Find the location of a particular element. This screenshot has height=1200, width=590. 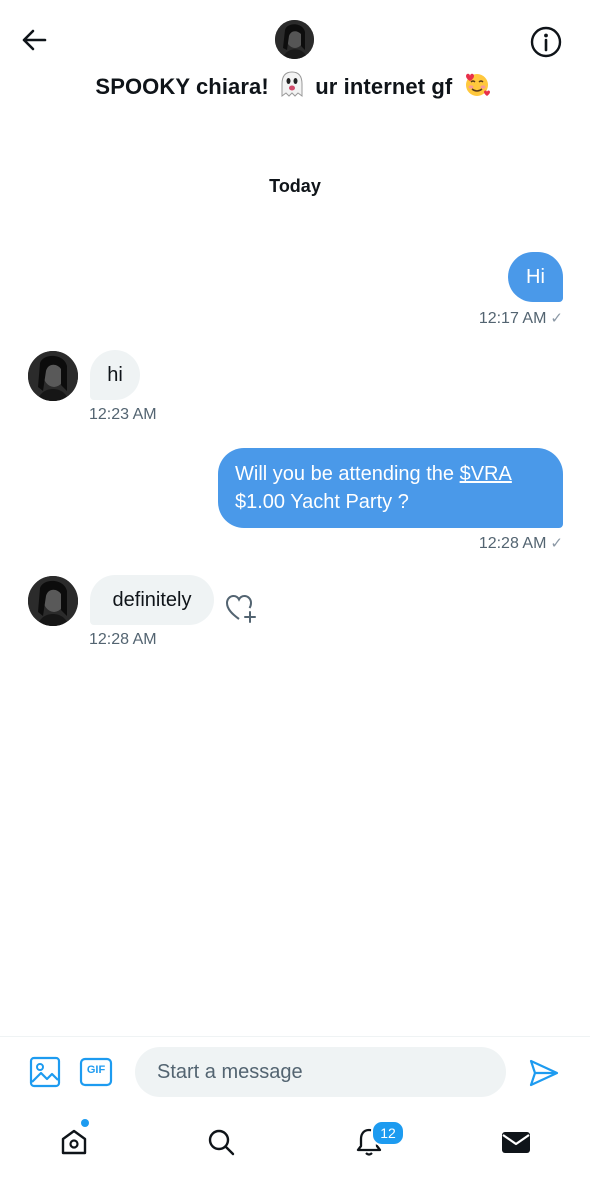

date-separator: Today is located at coordinates (295, 186).